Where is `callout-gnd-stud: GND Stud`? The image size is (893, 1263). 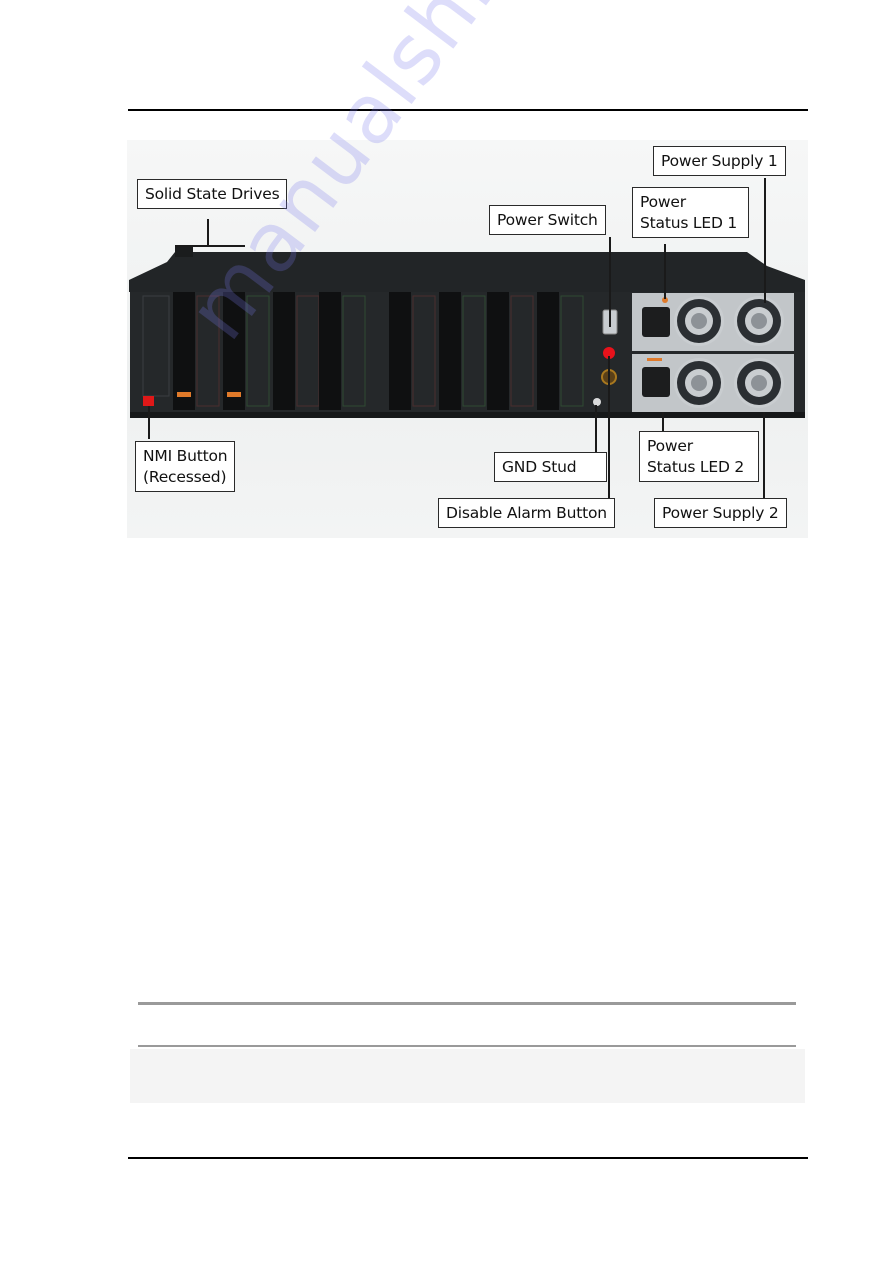
callout-gnd-stud: GND Stud is located at coordinates (550, 467).